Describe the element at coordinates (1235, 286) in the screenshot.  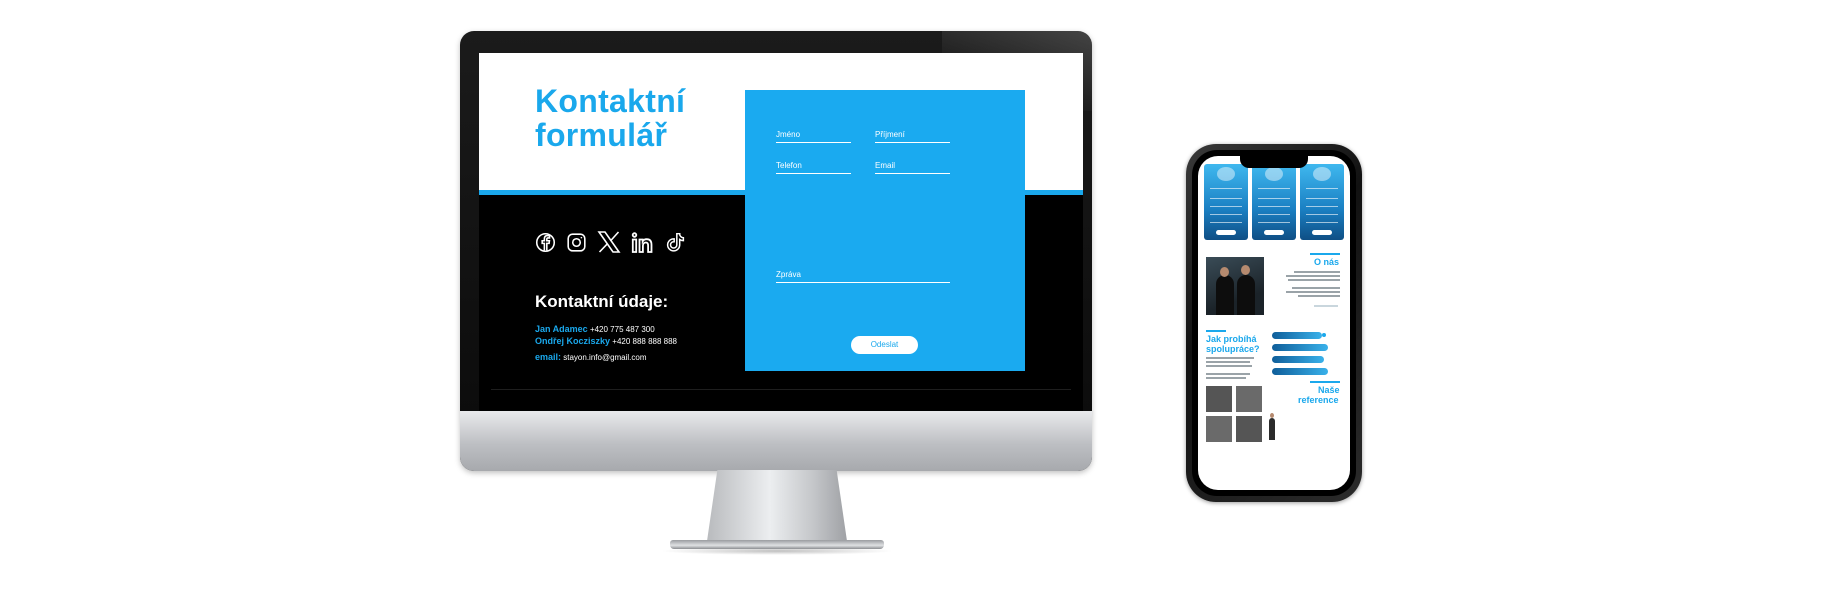
I see `team-photo` at that location.